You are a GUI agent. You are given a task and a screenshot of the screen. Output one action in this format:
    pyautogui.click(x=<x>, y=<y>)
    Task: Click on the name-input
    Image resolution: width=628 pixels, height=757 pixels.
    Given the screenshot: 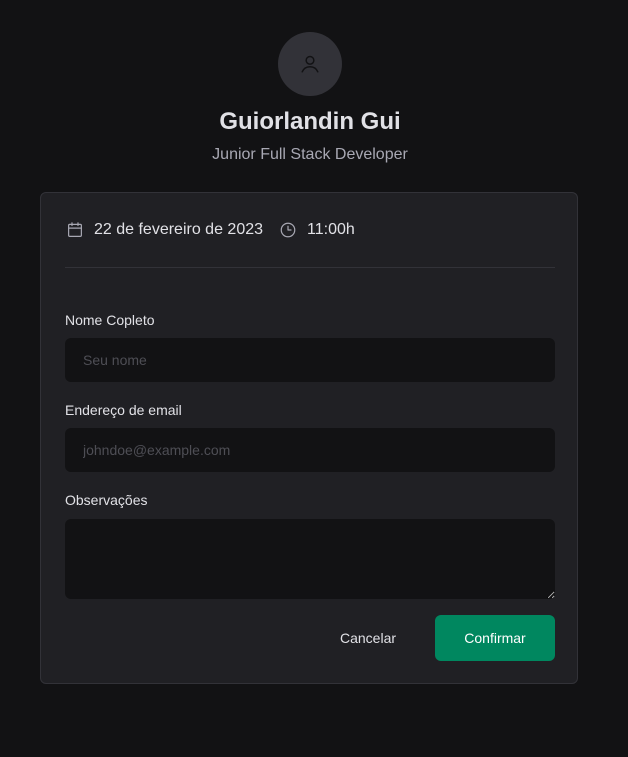 What is the action you would take?
    pyautogui.click(x=310, y=360)
    